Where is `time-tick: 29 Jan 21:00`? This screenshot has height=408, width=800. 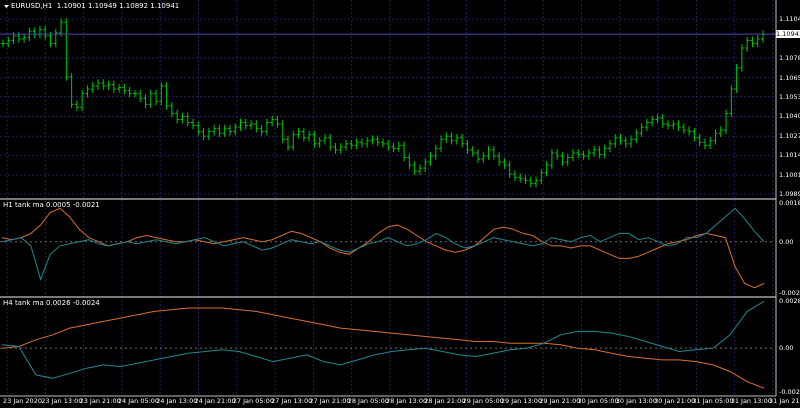 time-tick: 29 Jan 21:00 is located at coordinates (560, 401).